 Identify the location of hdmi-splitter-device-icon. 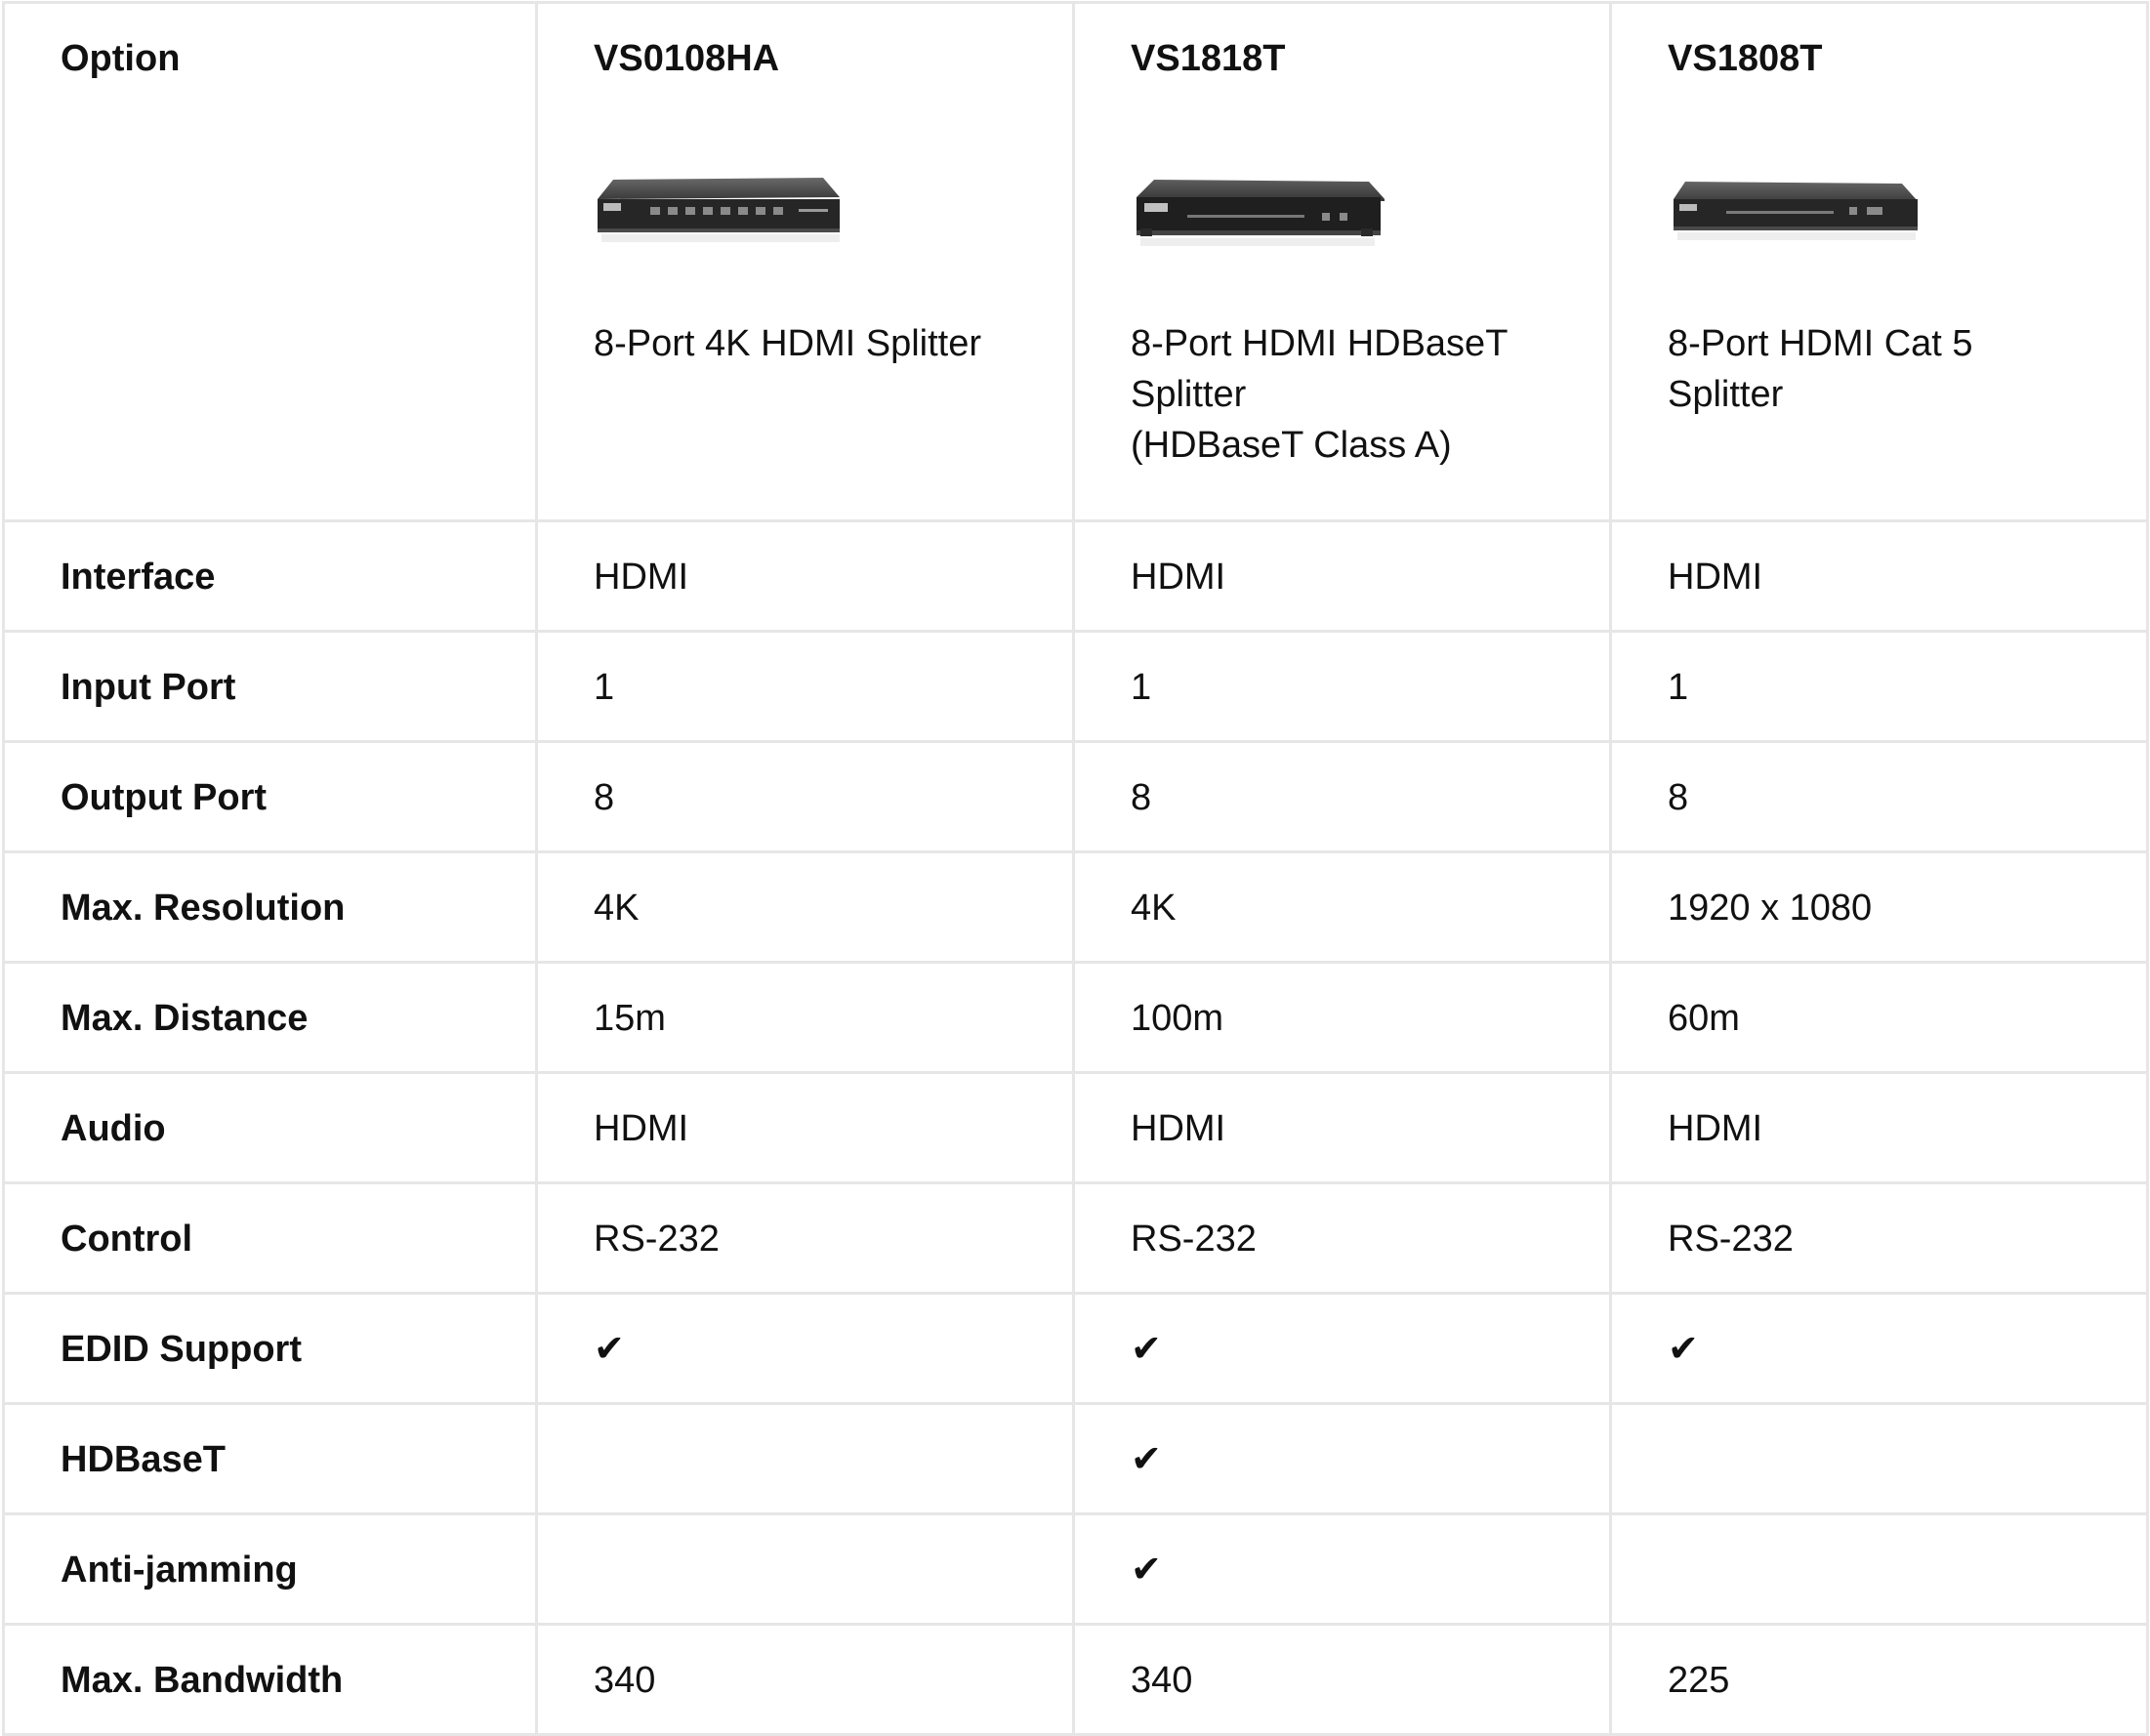
(719, 210).